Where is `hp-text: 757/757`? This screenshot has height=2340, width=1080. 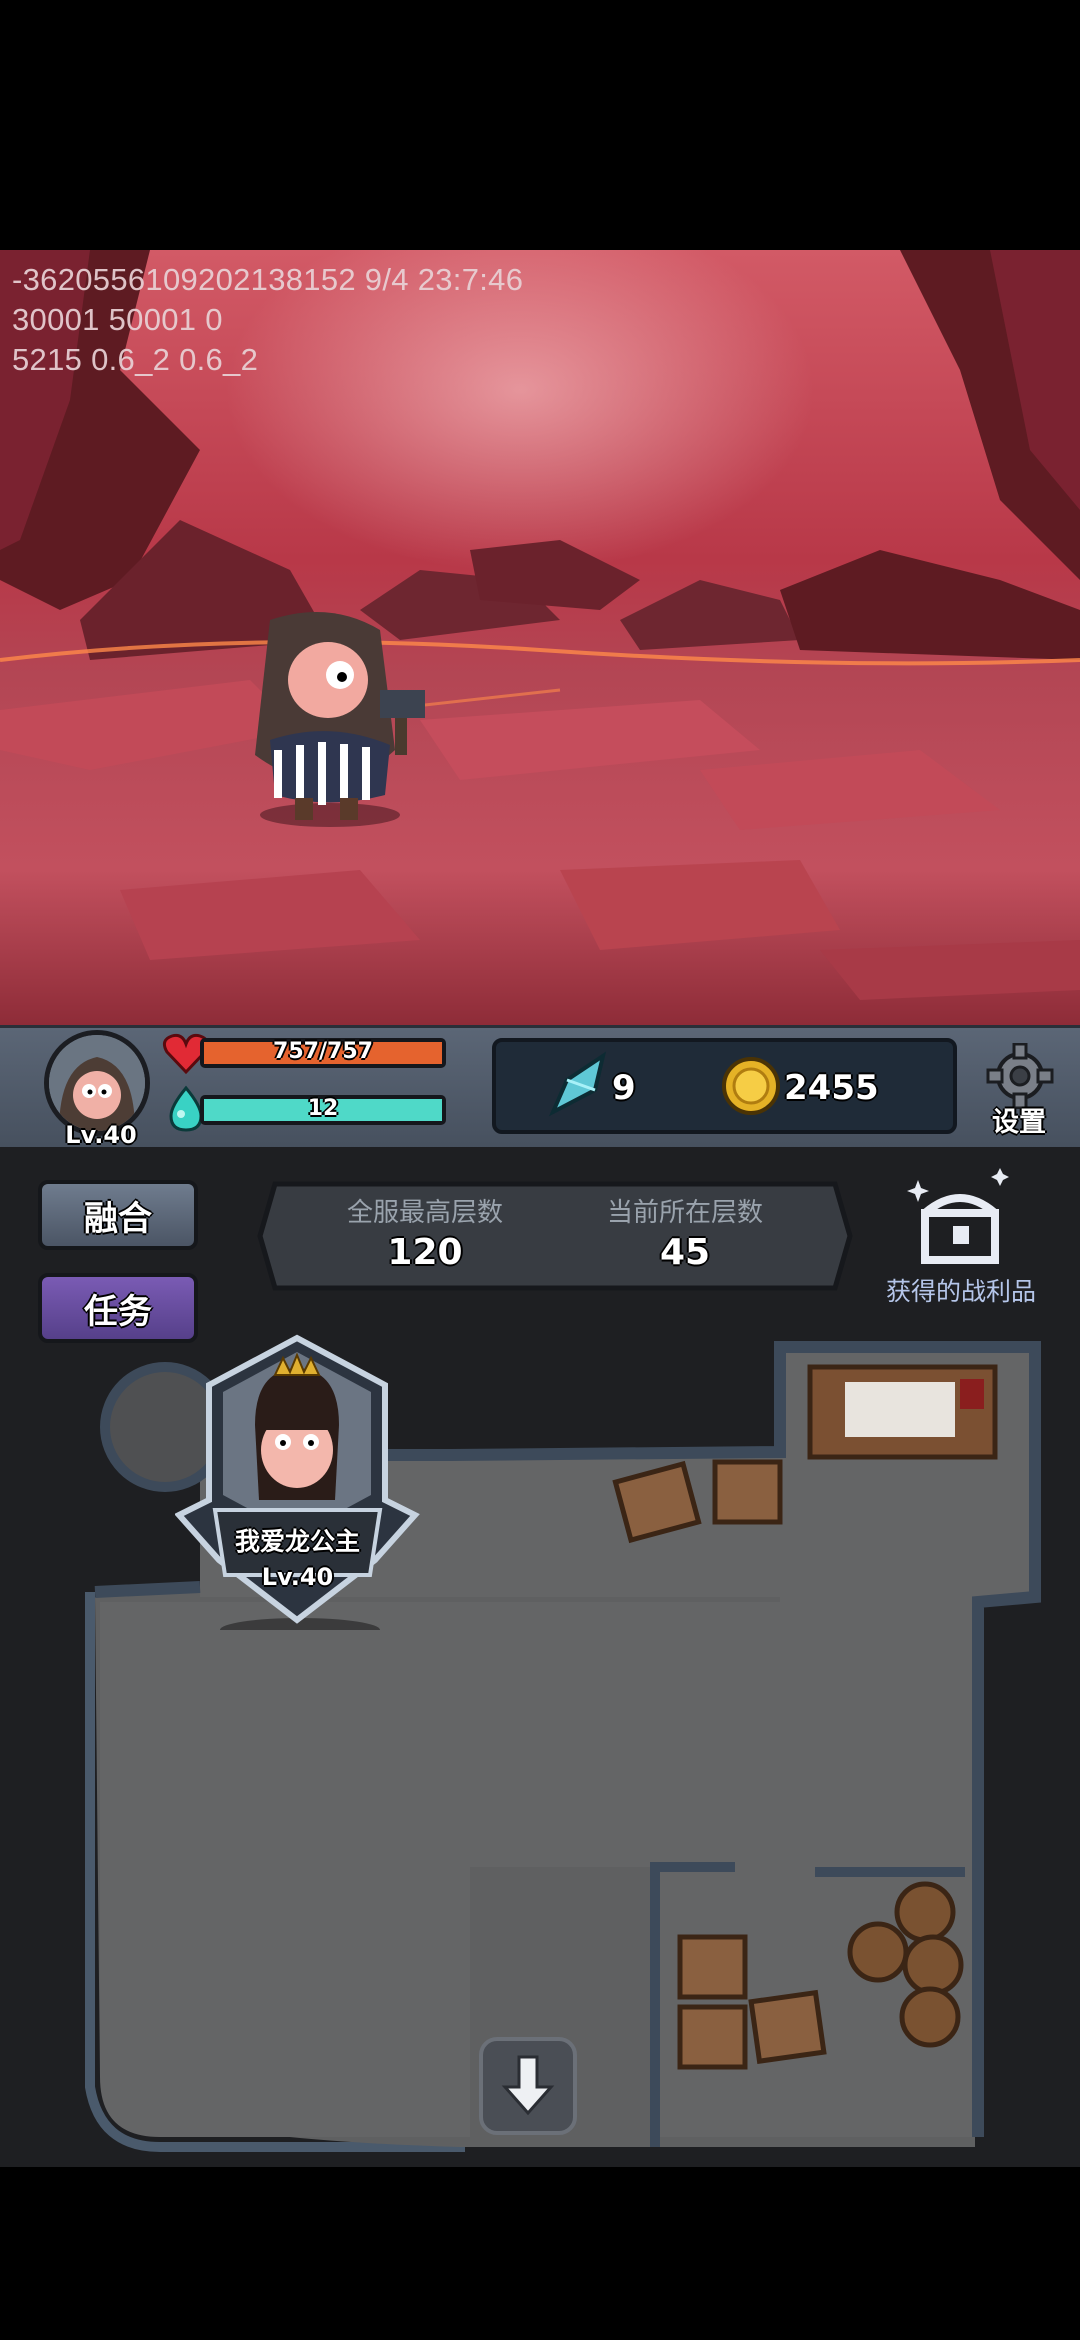 hp-text: 757/757 is located at coordinates (323, 1051).